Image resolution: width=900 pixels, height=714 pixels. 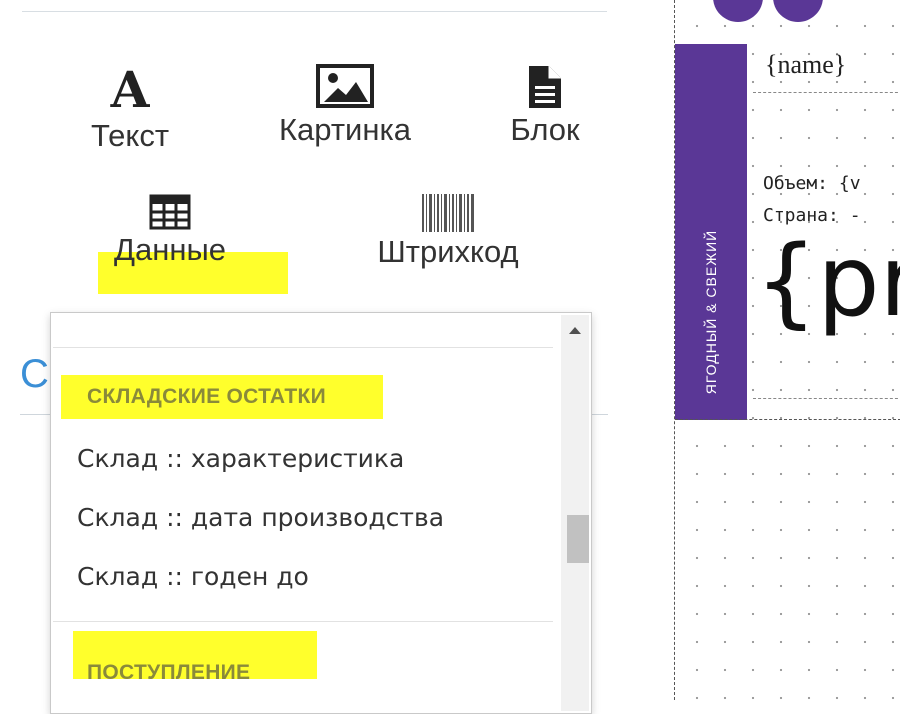 I want to click on brand-strip: ЯГОДНЫЙ & СВЕЖИЙ, so click(x=711, y=232).